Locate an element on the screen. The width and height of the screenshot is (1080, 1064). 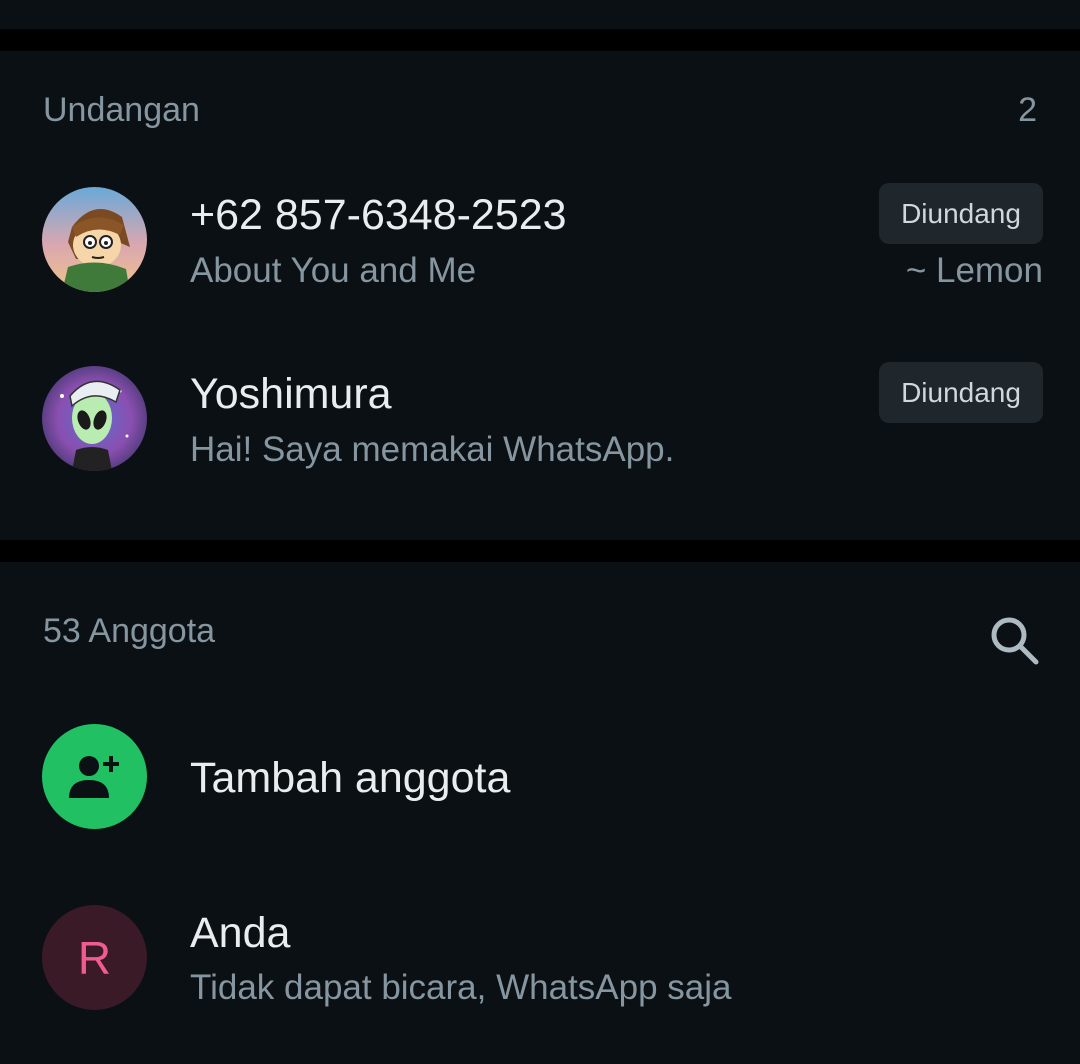
add-member-row: Tambah anggota is located at coordinates (540, 777).